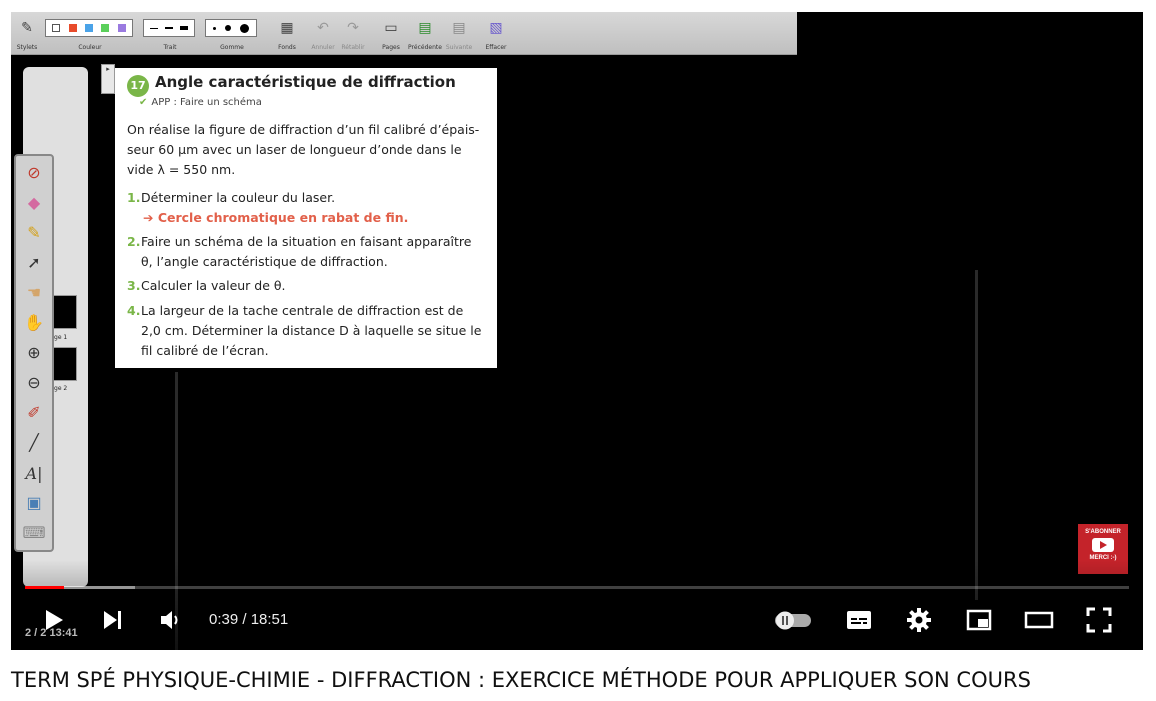  Describe the element at coordinates (153, 28) in the screenshot. I see `stroke-thin` at that location.